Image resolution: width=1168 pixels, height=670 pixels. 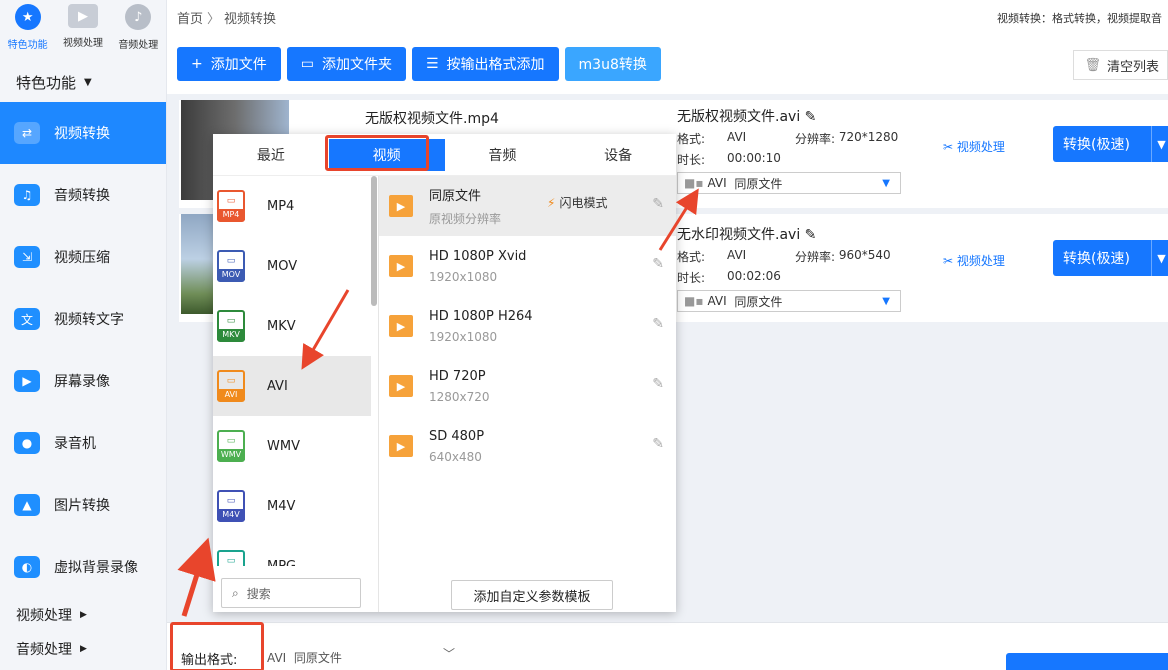 I want to click on output-name-text: 无水印视频文件.avi, so click(x=739, y=235).